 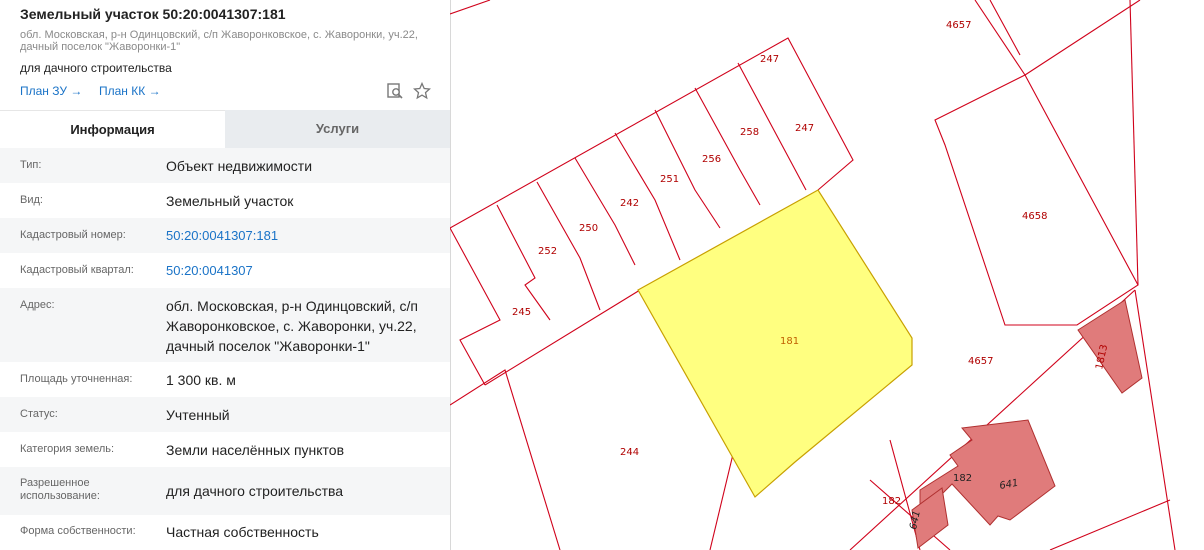 What do you see at coordinates (31, 200) in the screenshot?
I see `field-label: Вид:` at bounding box center [31, 200].